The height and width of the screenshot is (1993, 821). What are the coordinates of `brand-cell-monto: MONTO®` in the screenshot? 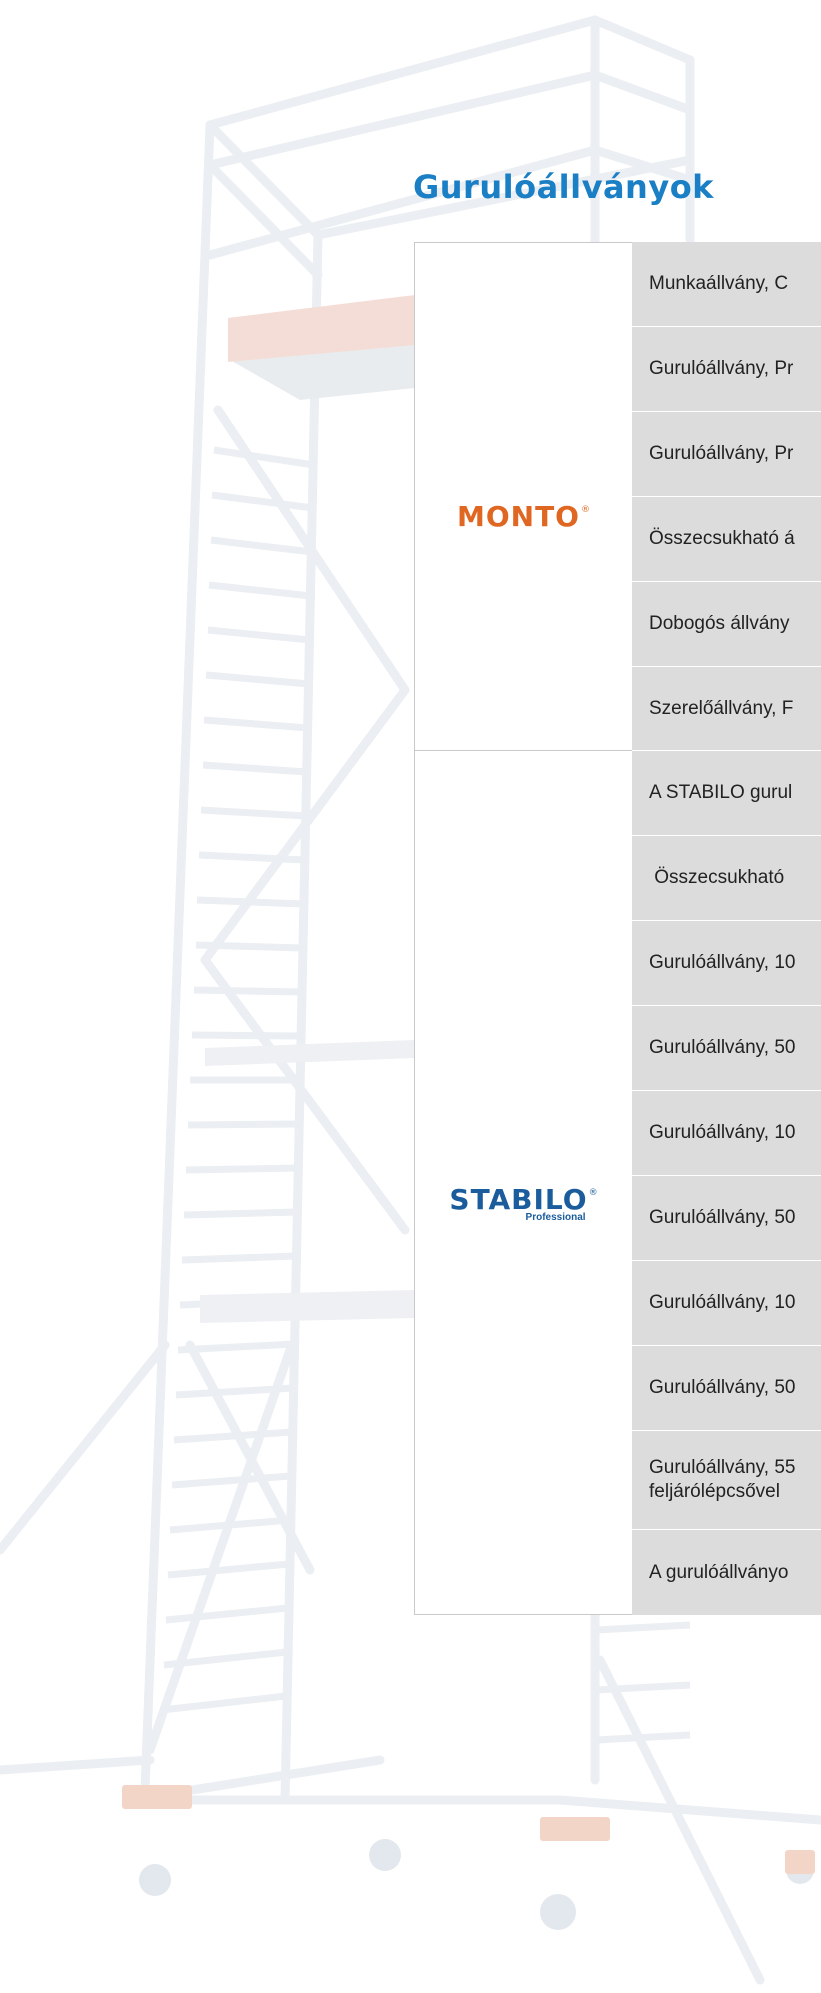 It's located at (523, 496).